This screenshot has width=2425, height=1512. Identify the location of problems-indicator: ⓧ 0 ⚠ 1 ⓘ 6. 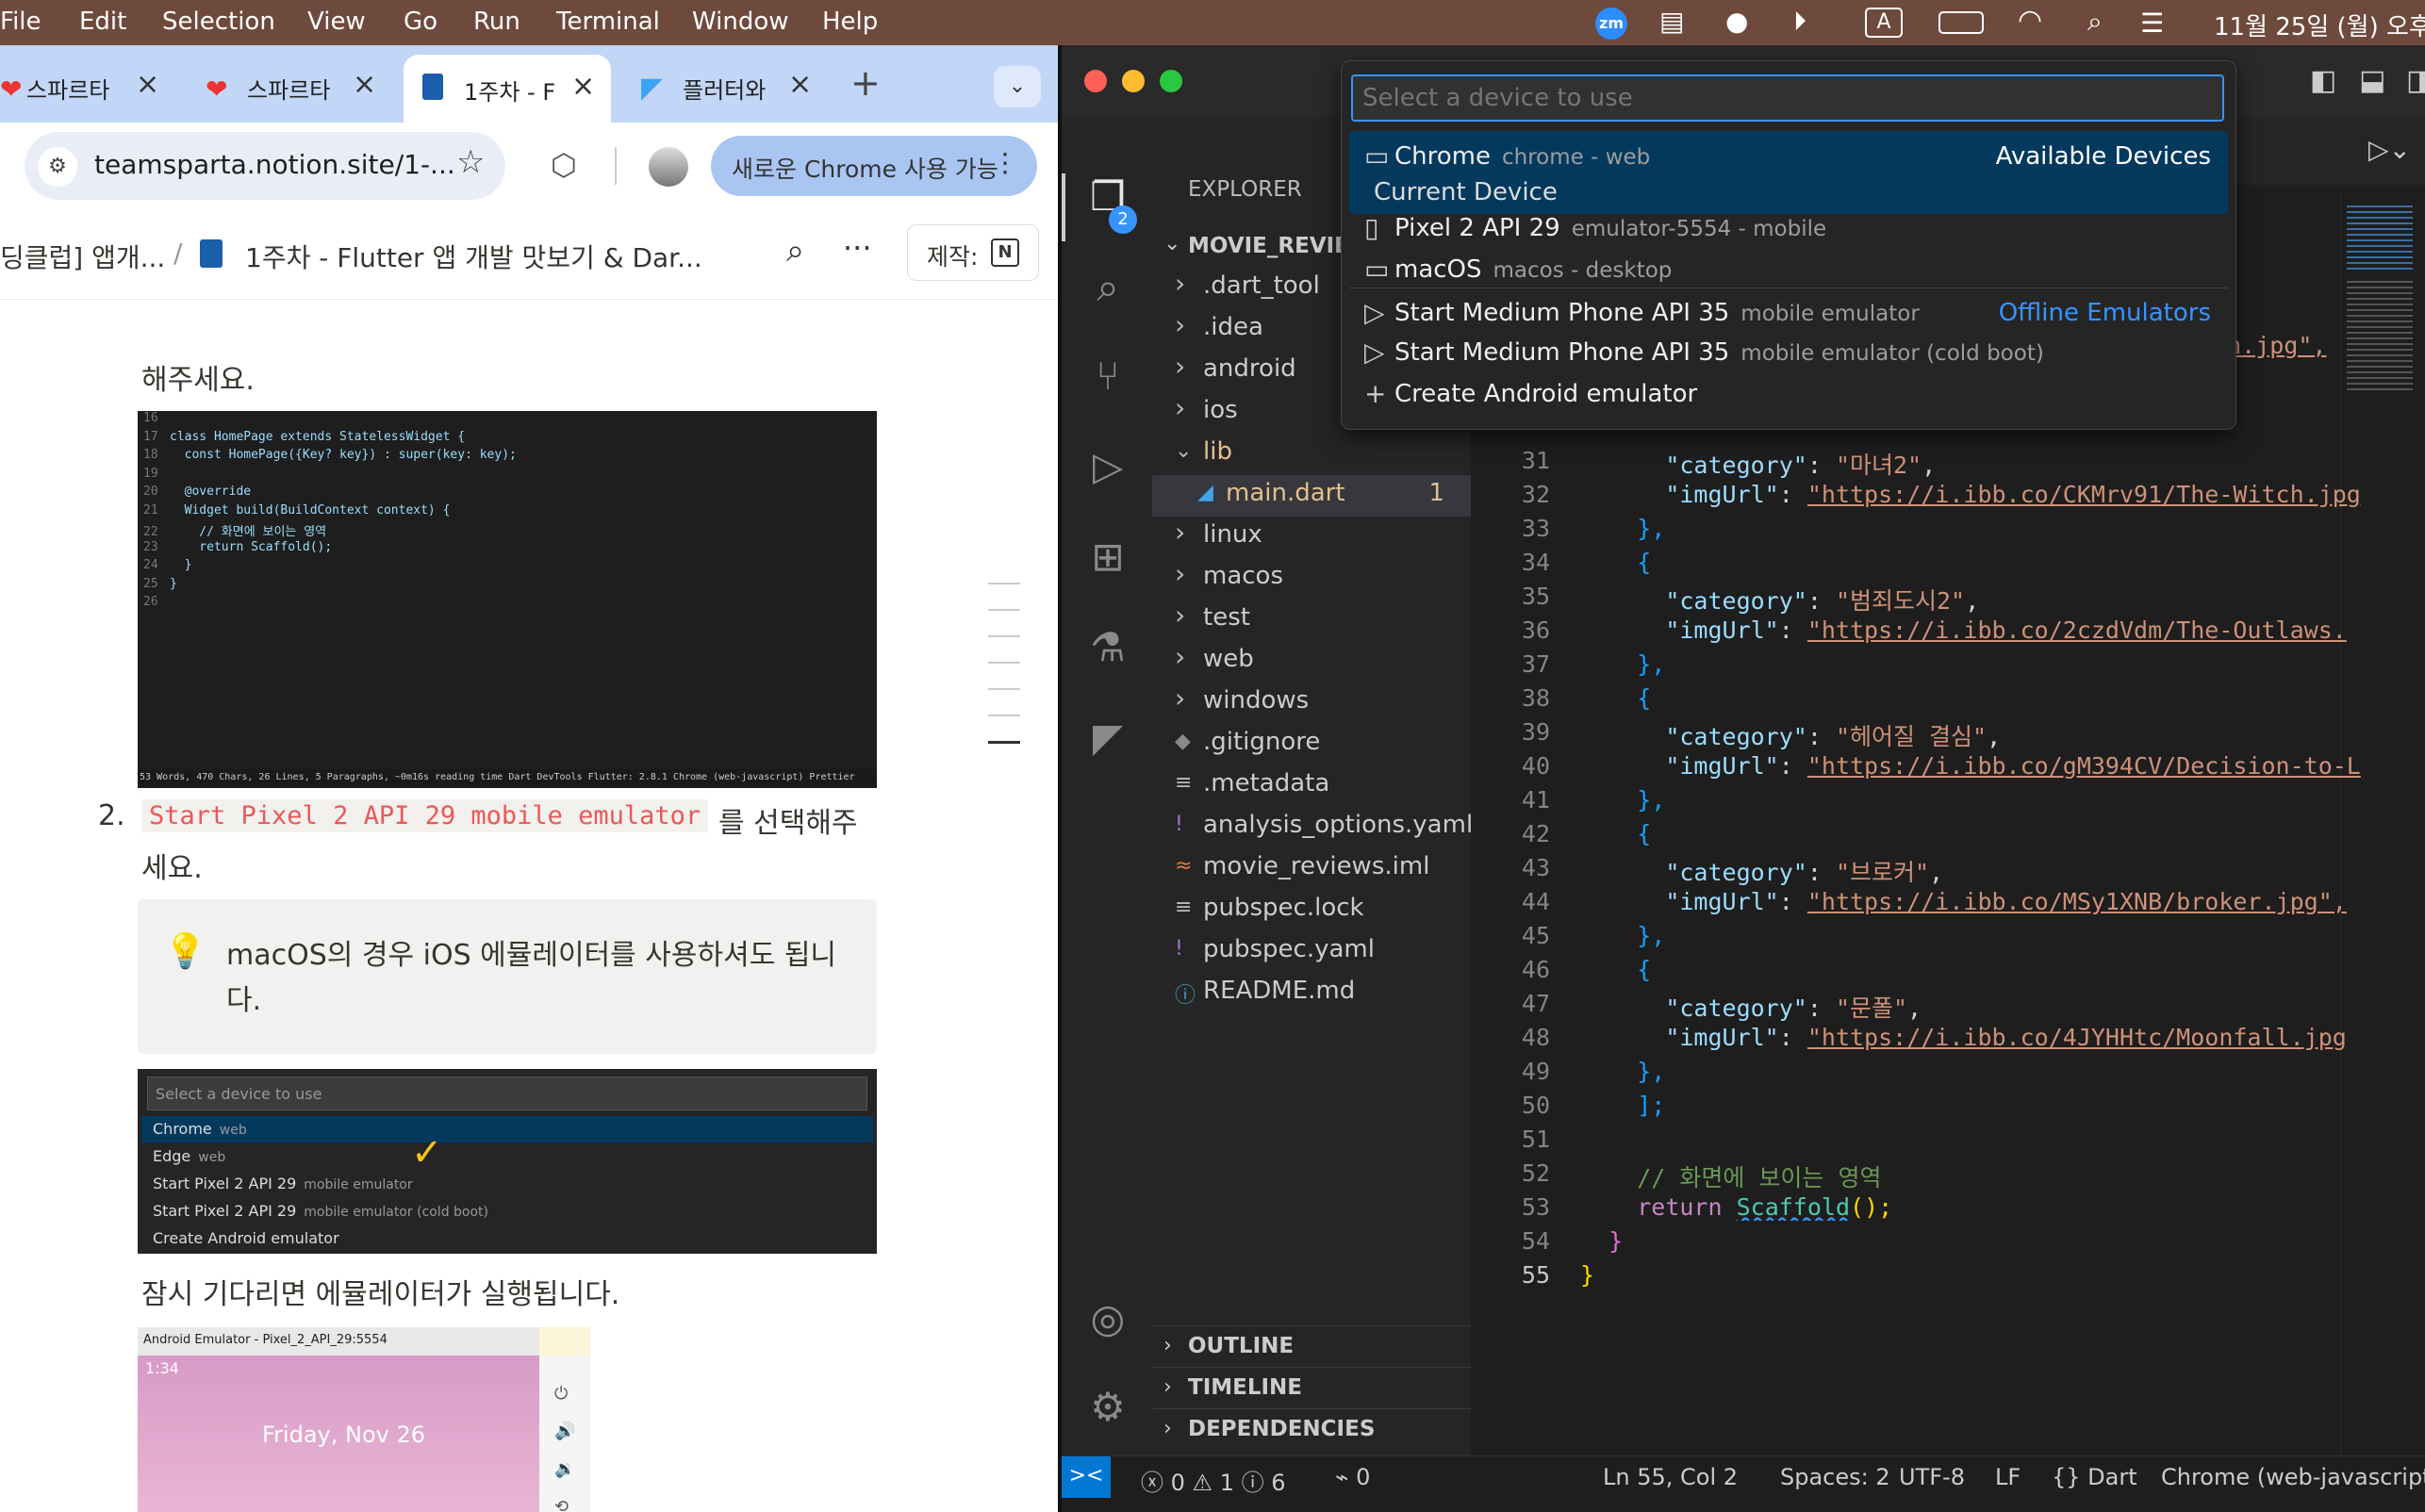
(1213, 1481).